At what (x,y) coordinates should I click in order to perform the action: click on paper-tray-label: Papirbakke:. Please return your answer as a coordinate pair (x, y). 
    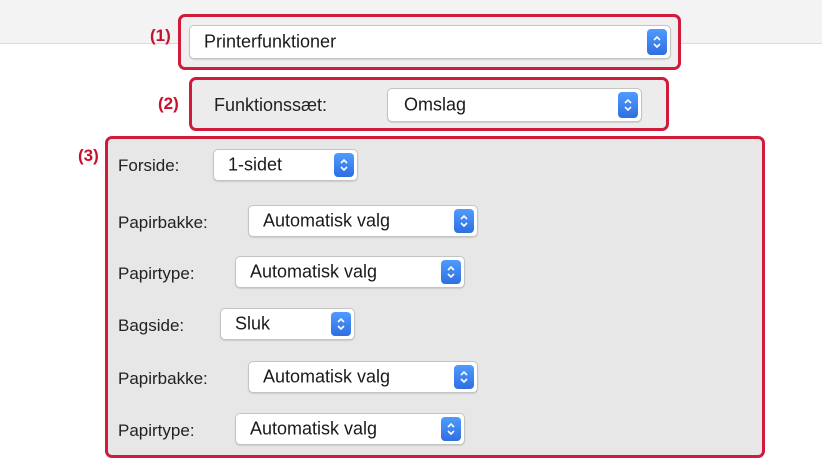
    Looking at the image, I should click on (163, 222).